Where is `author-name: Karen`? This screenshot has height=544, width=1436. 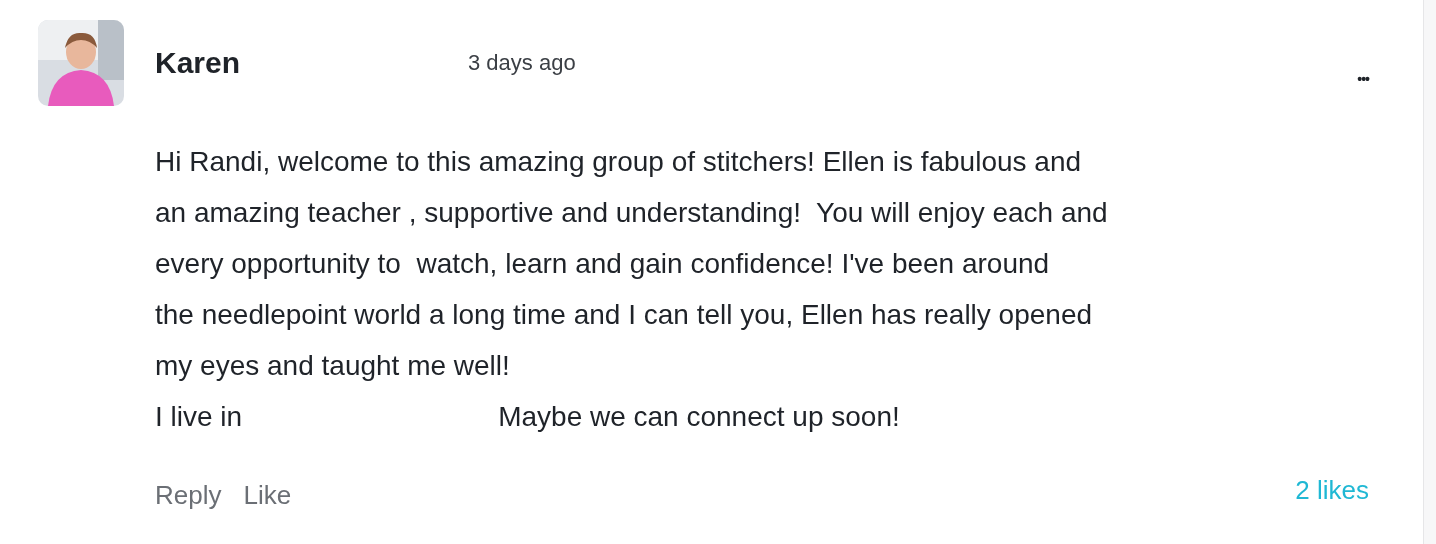
author-name: Karen is located at coordinates (311, 62).